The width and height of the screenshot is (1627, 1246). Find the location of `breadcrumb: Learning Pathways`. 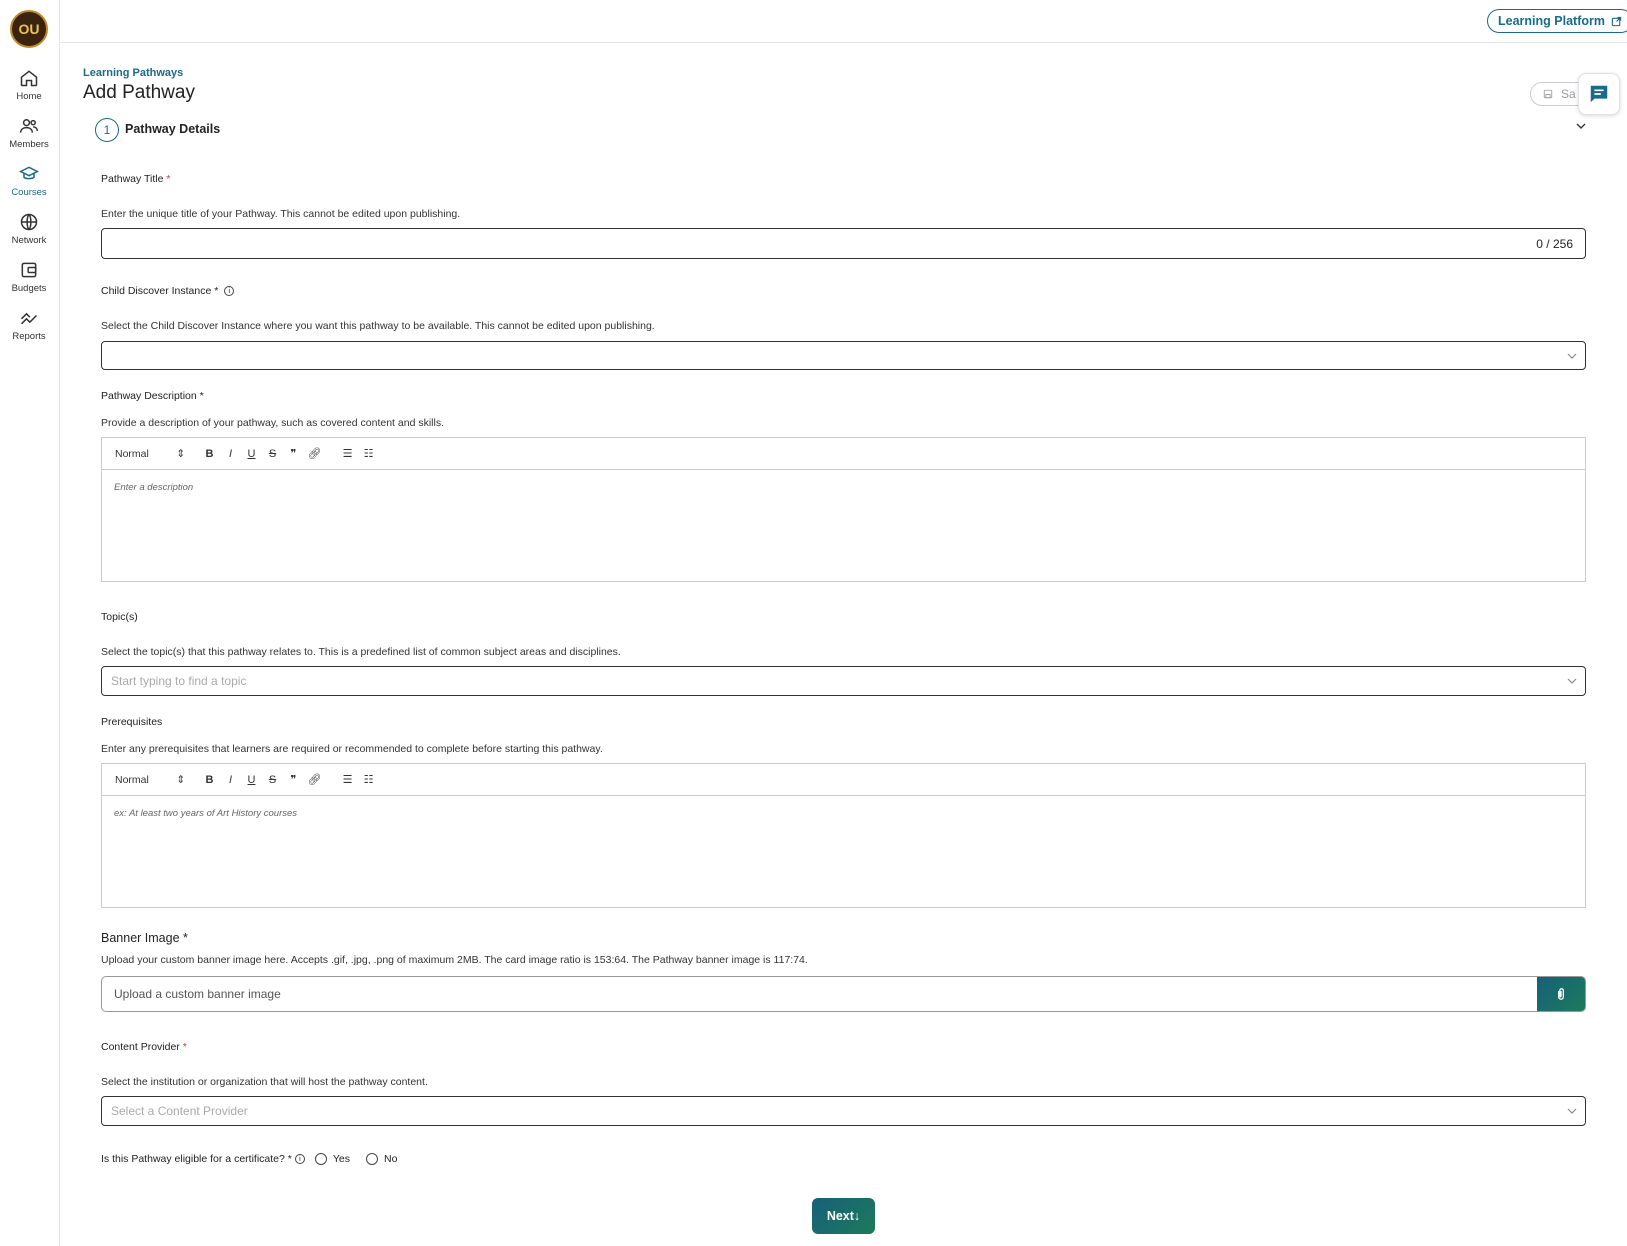

breadcrumb: Learning Pathways is located at coordinates (133, 73).